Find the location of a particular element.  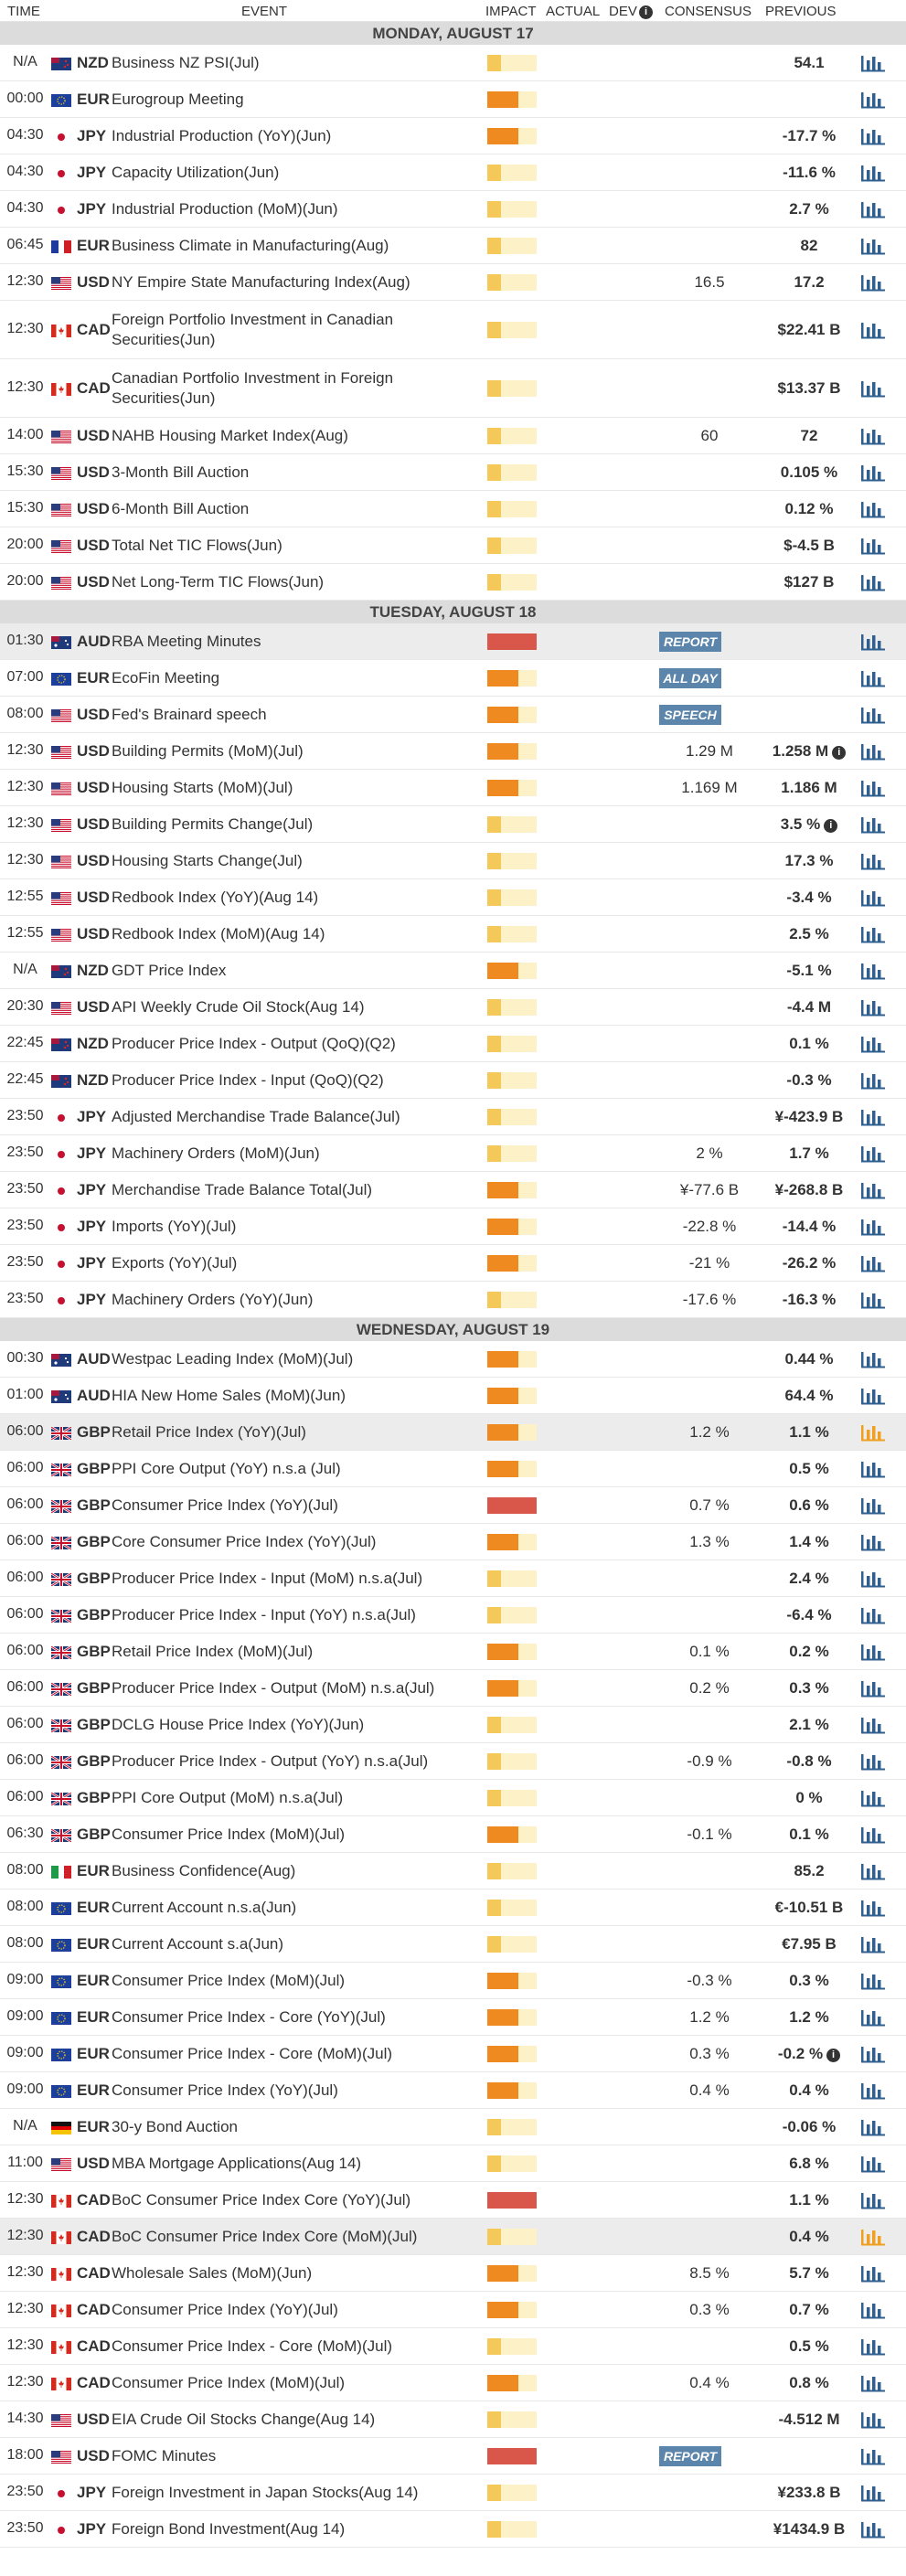

event-name: API Weekly Crude Oil Stock(Aug 14) is located at coordinates (294, 1007).